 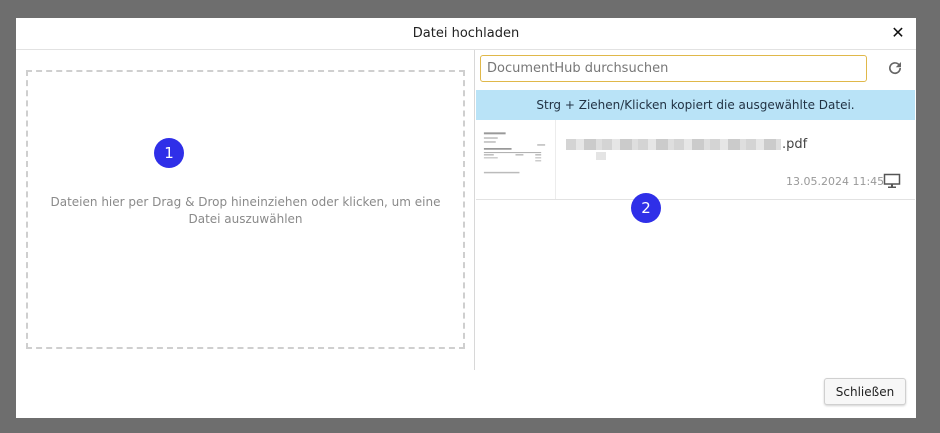 I want to click on file-extension: .pdf, so click(x=795, y=144).